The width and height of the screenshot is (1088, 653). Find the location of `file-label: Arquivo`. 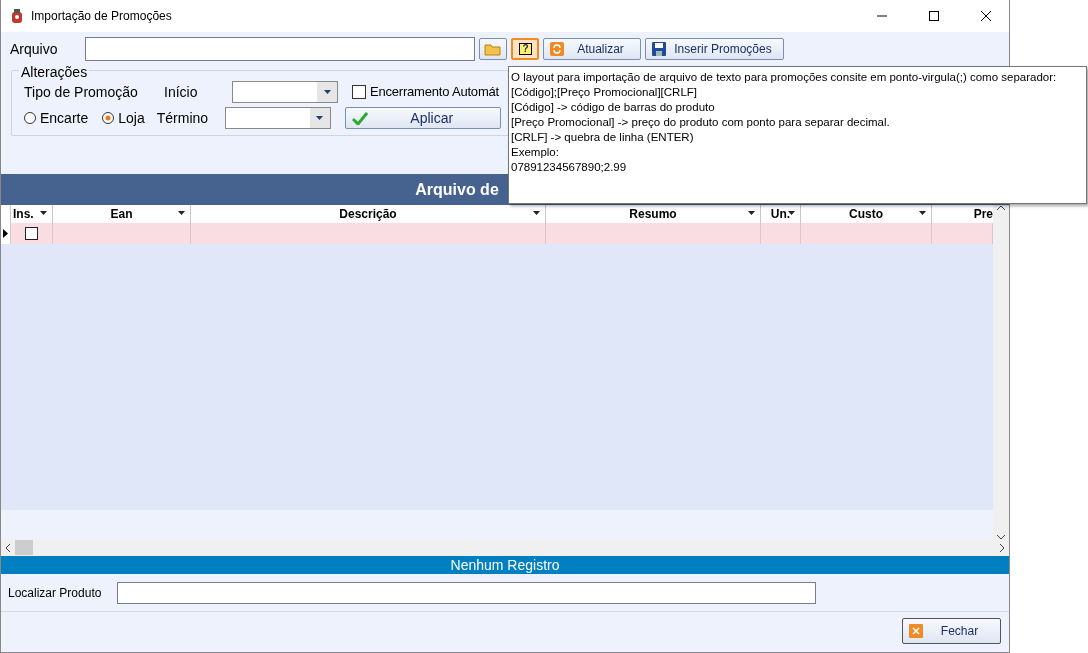

file-label: Arquivo is located at coordinates (34, 49).